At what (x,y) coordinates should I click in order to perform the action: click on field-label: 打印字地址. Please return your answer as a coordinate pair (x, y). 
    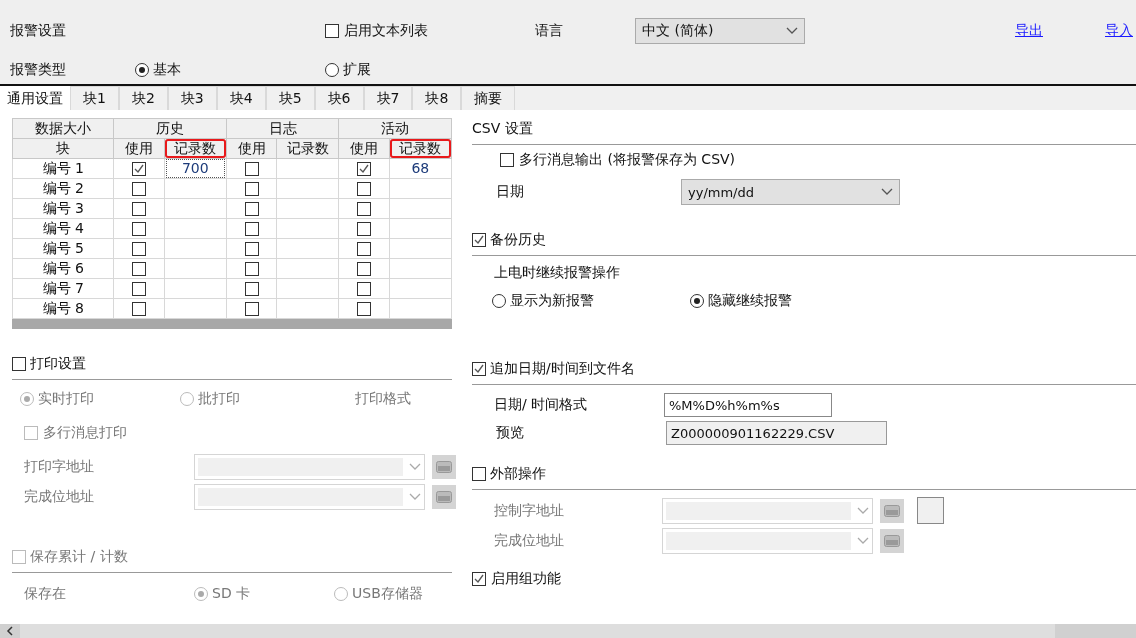
    Looking at the image, I should click on (59, 467).